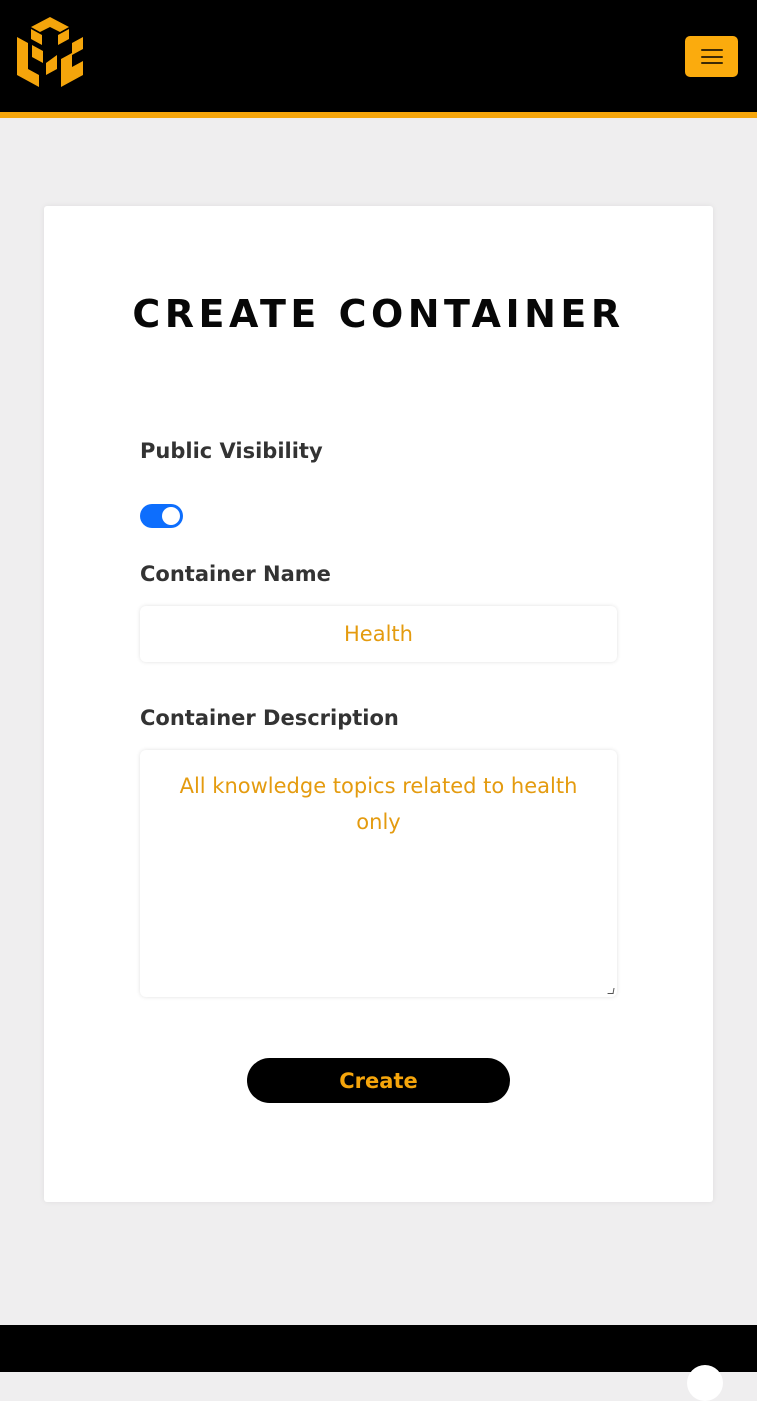 Image resolution: width=757 pixels, height=1401 pixels. I want to click on public-visibility-toggle, so click(161, 516).